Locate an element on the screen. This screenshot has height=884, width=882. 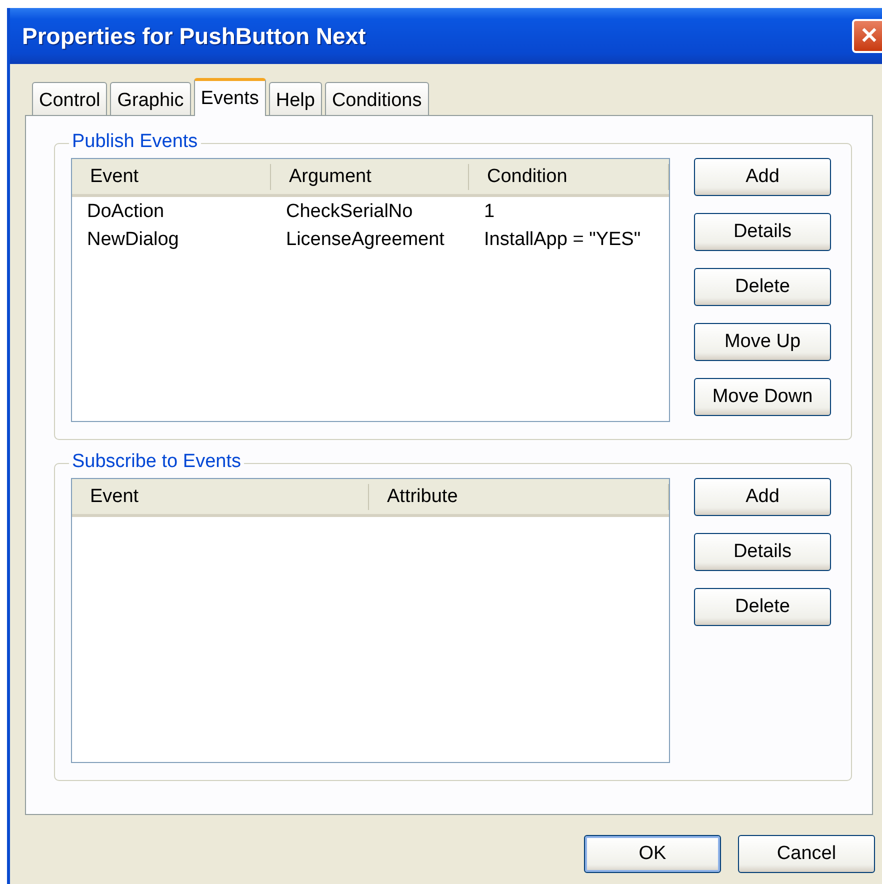
ok-button: OK is located at coordinates (652, 854).